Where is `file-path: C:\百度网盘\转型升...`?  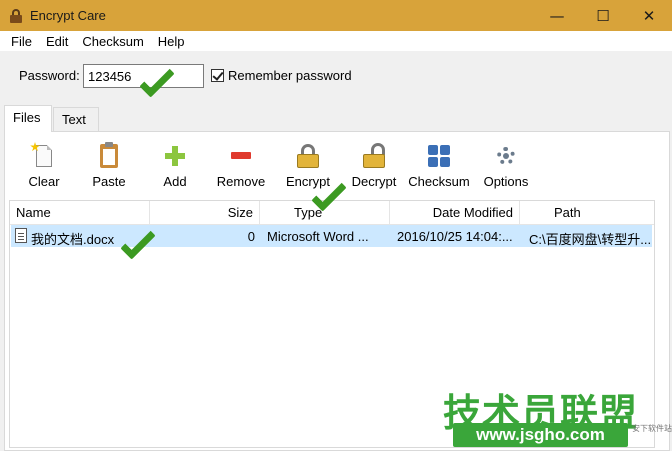 file-path: C:\百度网盘\转型升... is located at coordinates (590, 239).